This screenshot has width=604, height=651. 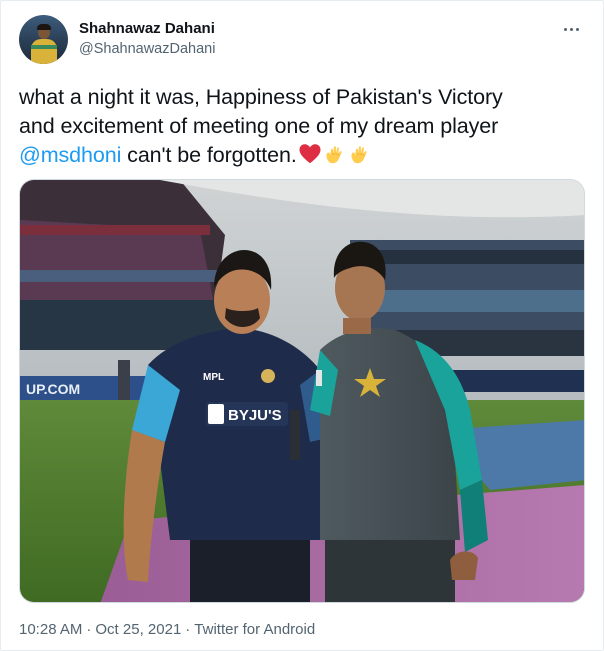 What do you see at coordinates (50, 629) in the screenshot?
I see `tweet-time: 10:28 AM` at bounding box center [50, 629].